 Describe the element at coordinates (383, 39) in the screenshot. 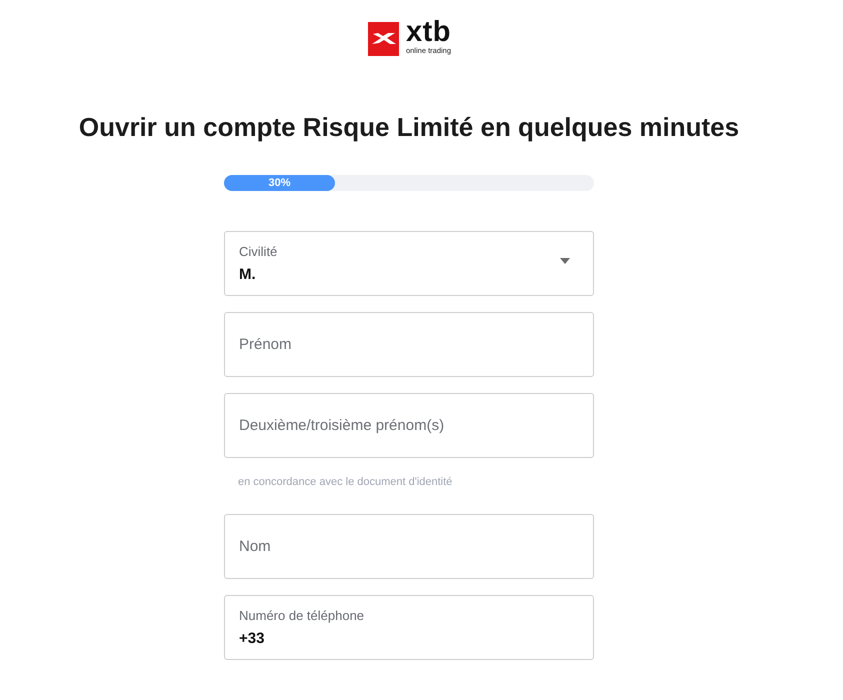

I see `logo-icon` at that location.